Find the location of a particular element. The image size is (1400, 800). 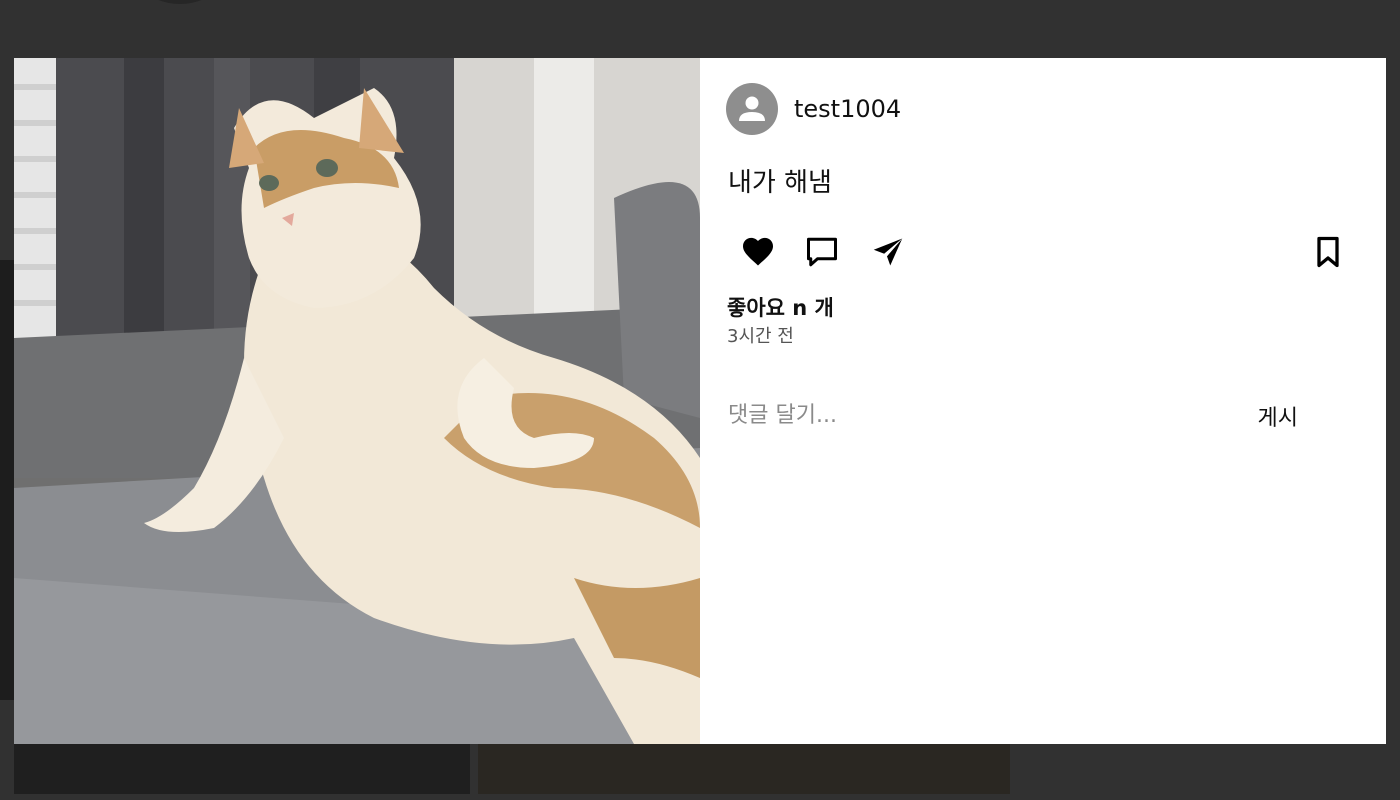

send-icon is located at coordinates (888, 252).